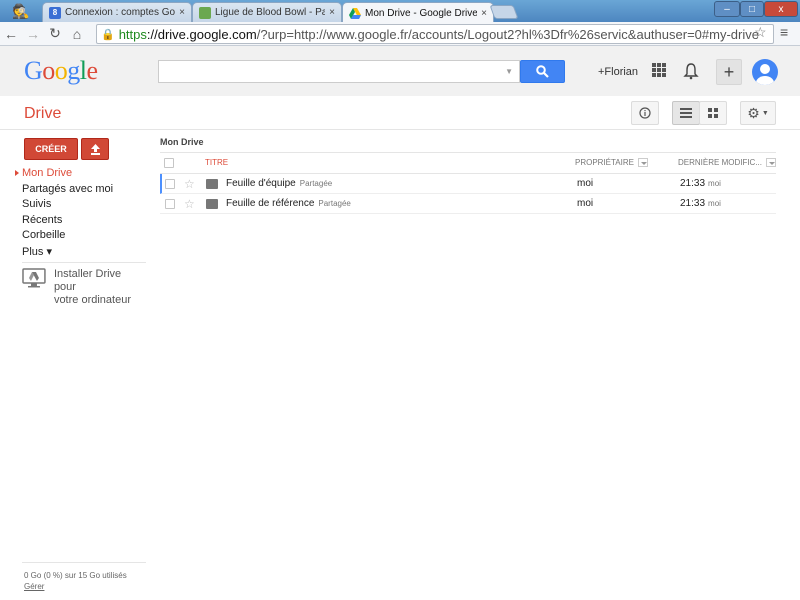 This screenshot has width=800, height=600. I want to click on table-row: ☆ Feuille d'équipe Partagée moi 21:33 moi, so click(468, 184).